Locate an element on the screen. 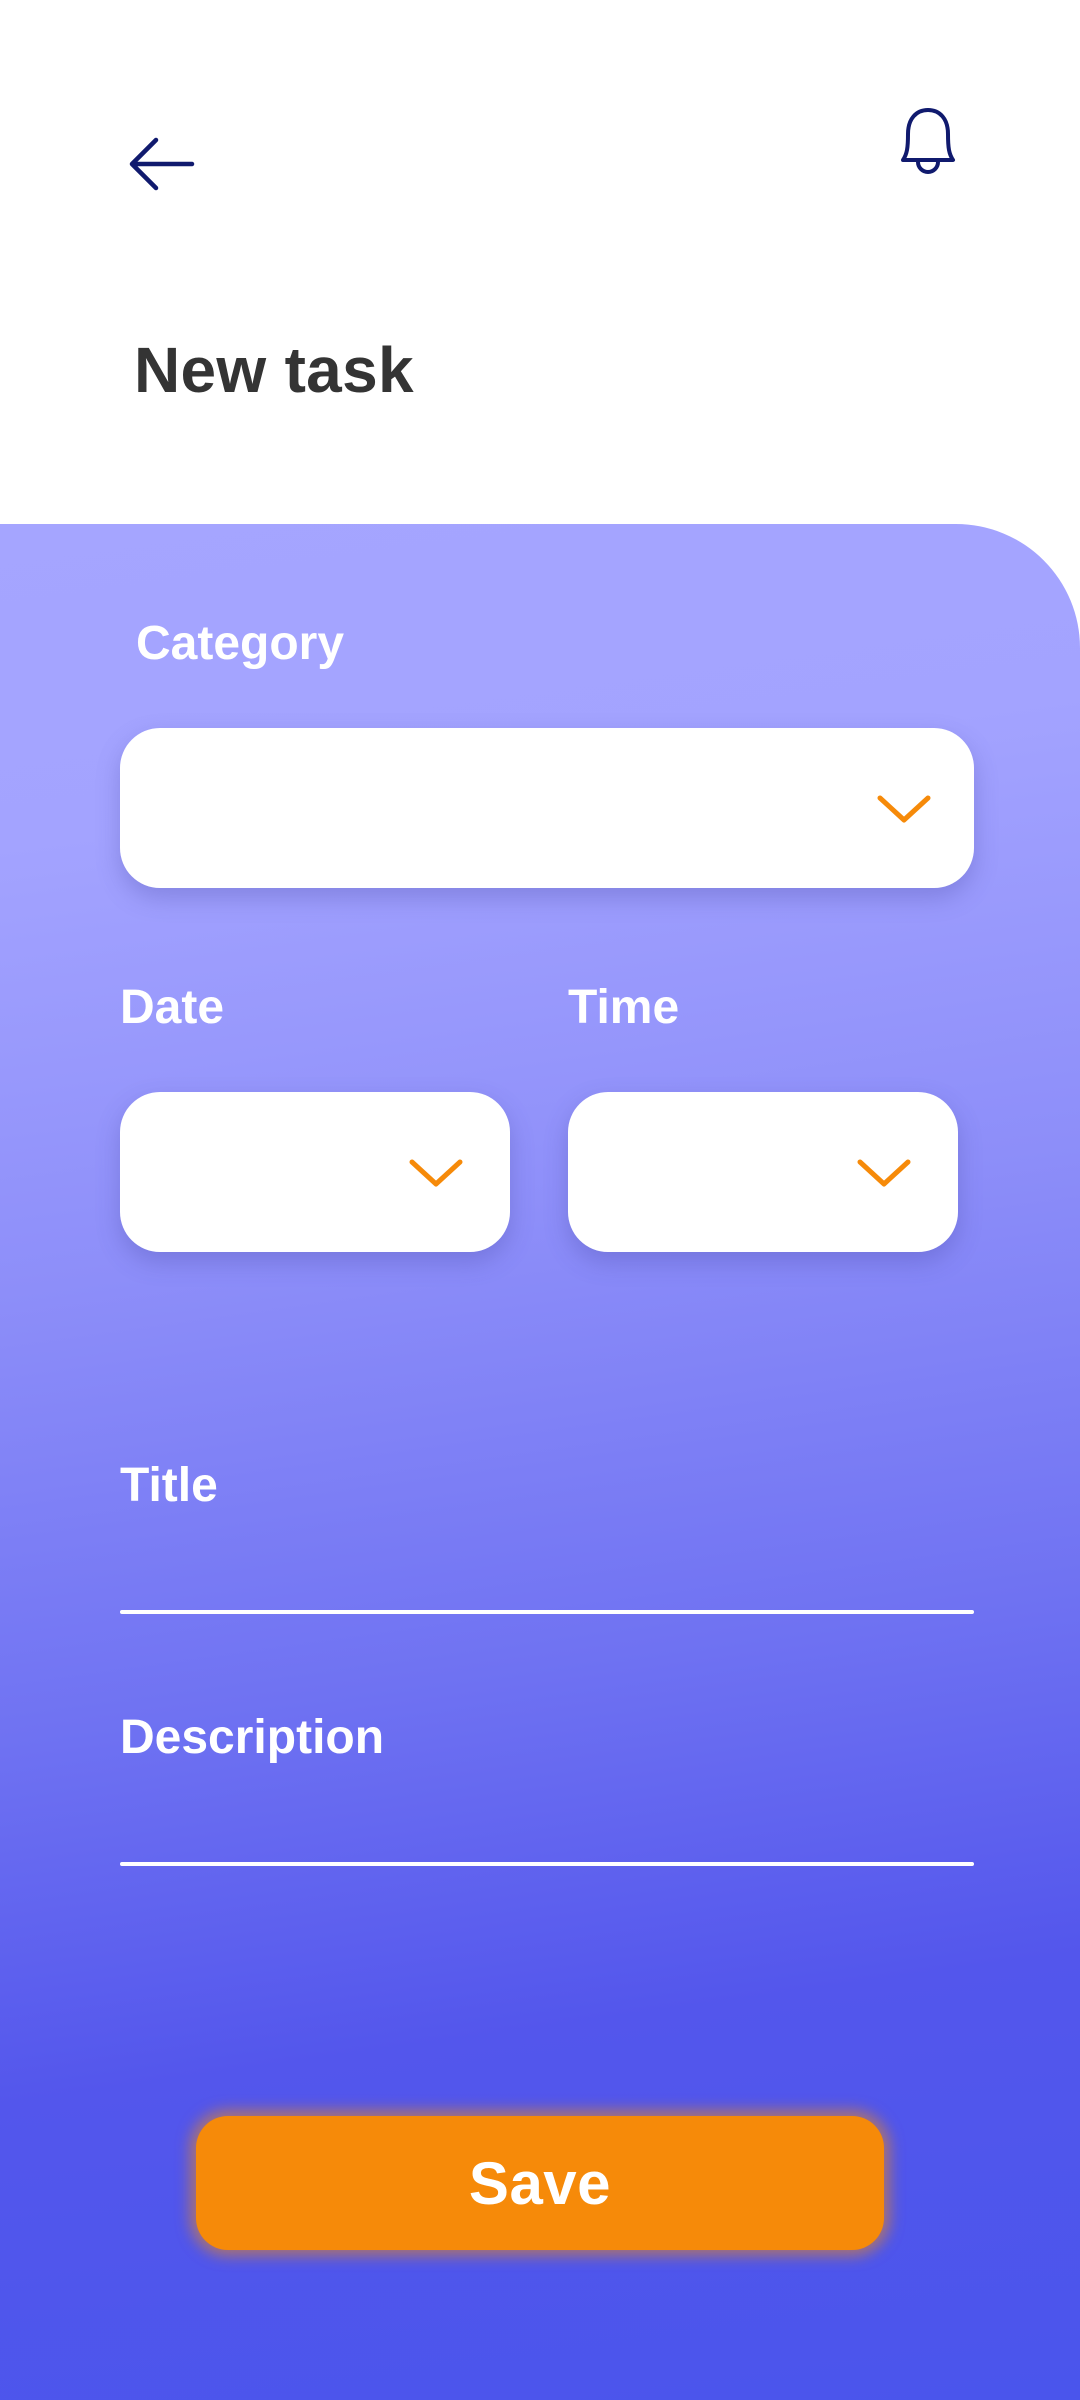 Image resolution: width=1080 pixels, height=2400 pixels. back-button is located at coordinates (162, 164).